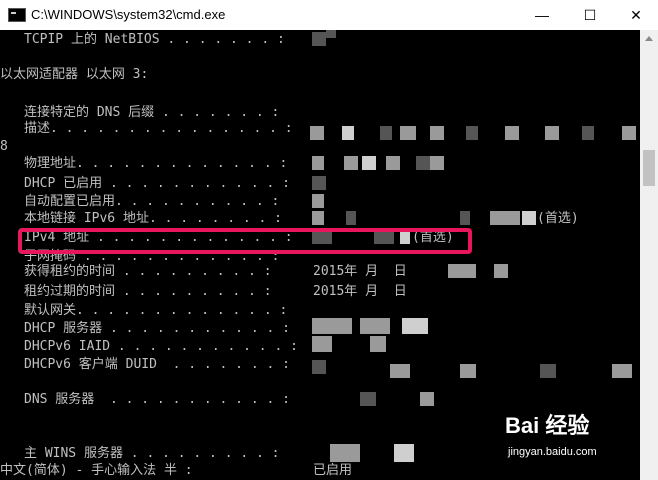 The image size is (658, 480). Describe the element at coordinates (635, 15) in the screenshot. I see `close-button: ✕` at that location.